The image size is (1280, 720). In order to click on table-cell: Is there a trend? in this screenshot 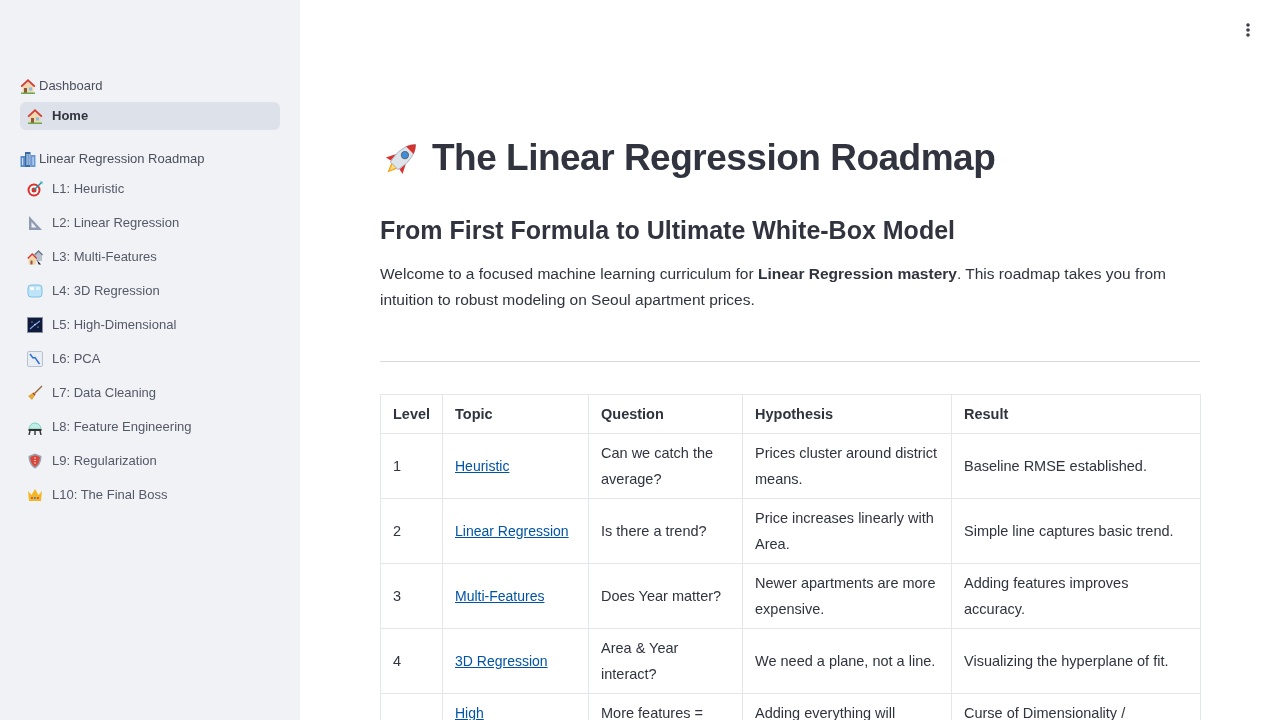, I will do `click(665, 531)`.